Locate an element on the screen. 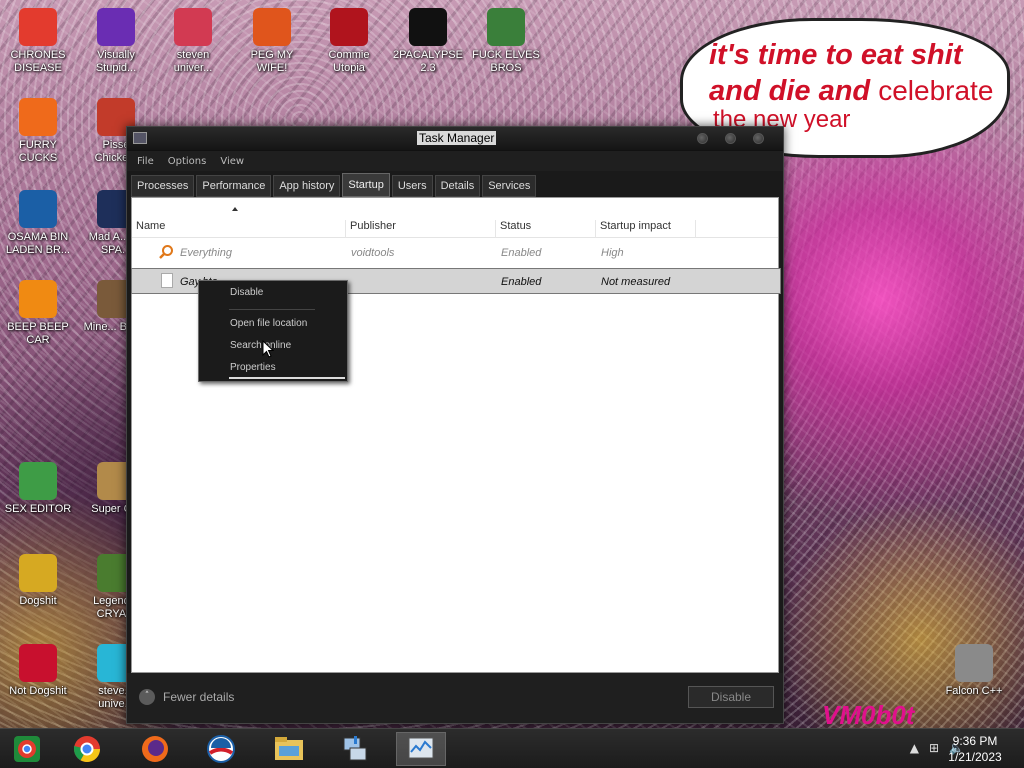 This screenshot has height=768, width=1024. desktop-shortcut: FUCK ELVES BROS is located at coordinates (506, 41).